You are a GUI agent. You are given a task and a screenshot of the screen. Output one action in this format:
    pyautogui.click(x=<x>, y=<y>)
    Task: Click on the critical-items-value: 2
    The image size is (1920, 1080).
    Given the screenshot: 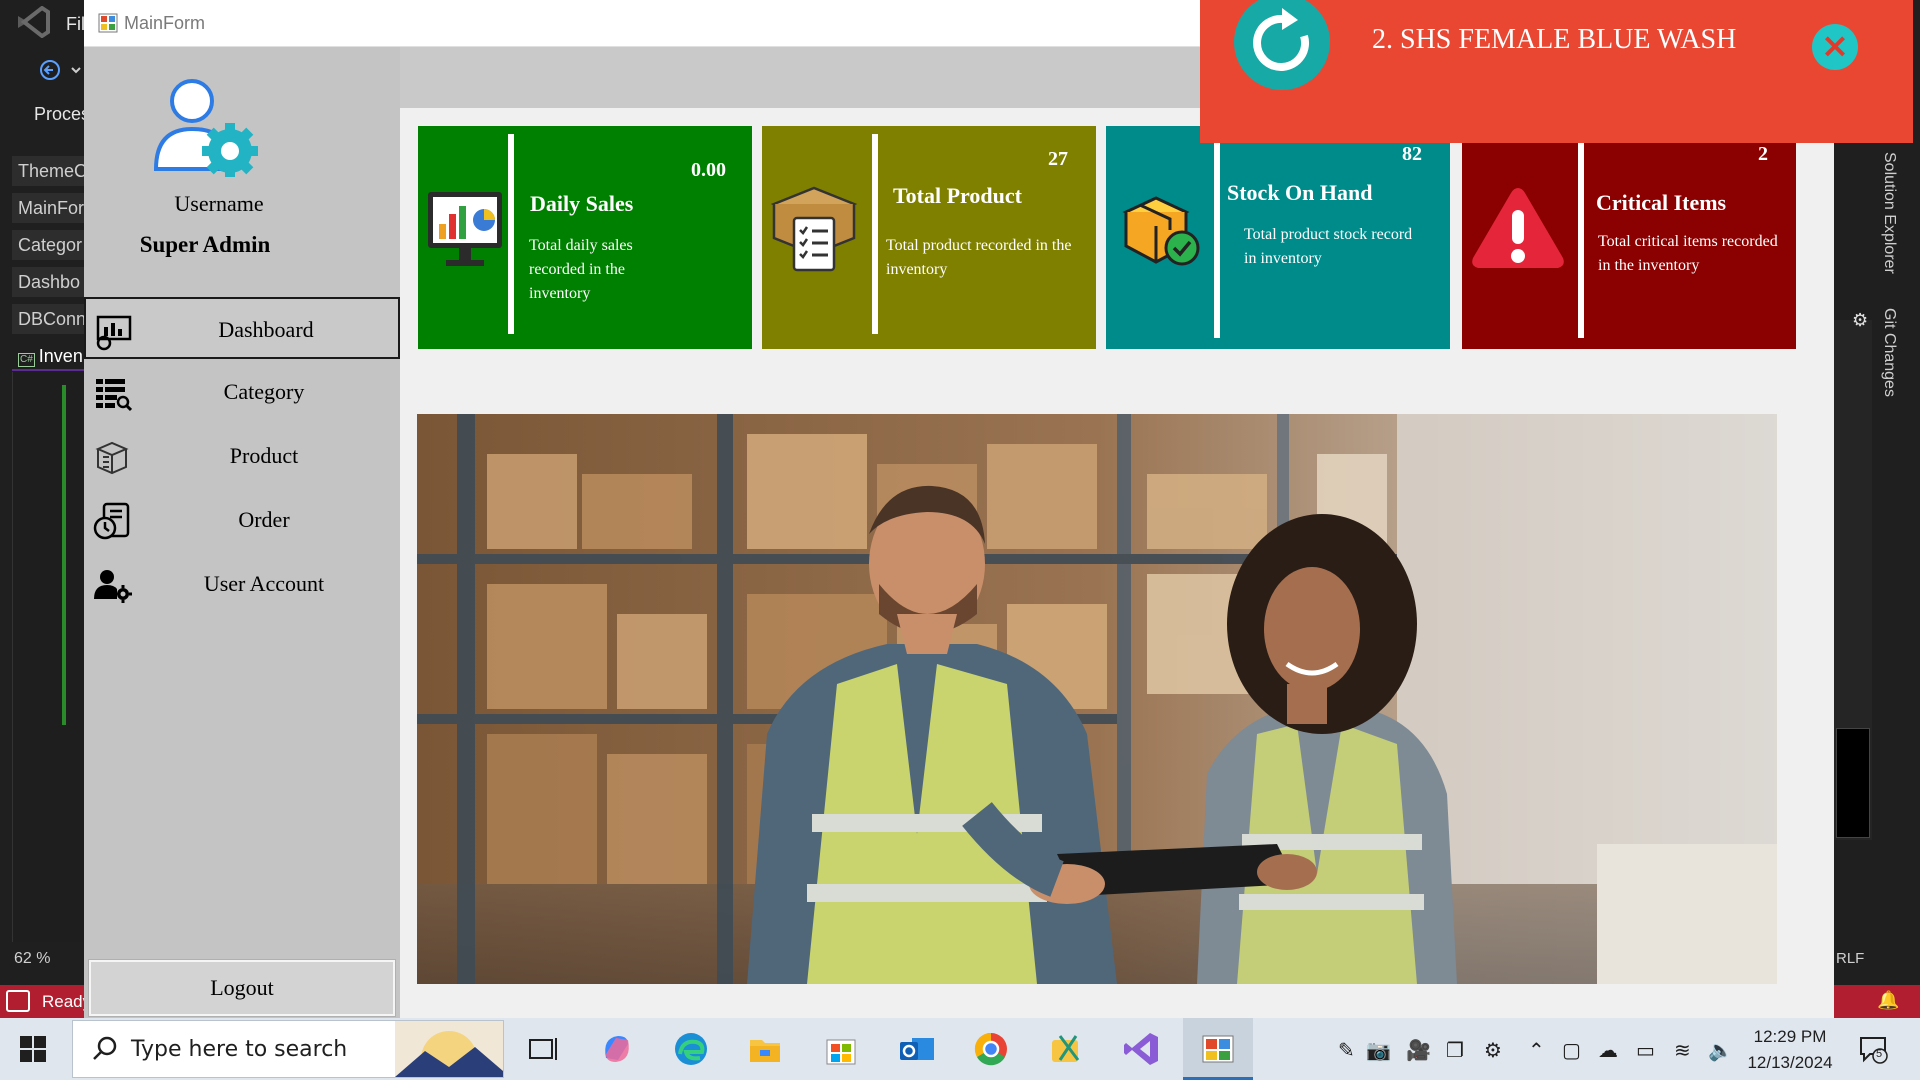 What is the action you would take?
    pyautogui.click(x=1763, y=154)
    